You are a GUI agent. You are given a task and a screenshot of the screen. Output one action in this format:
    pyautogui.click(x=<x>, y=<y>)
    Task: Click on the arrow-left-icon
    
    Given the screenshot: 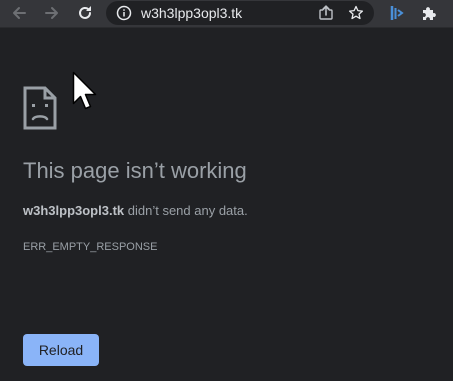 What is the action you would take?
    pyautogui.click(x=19, y=13)
    